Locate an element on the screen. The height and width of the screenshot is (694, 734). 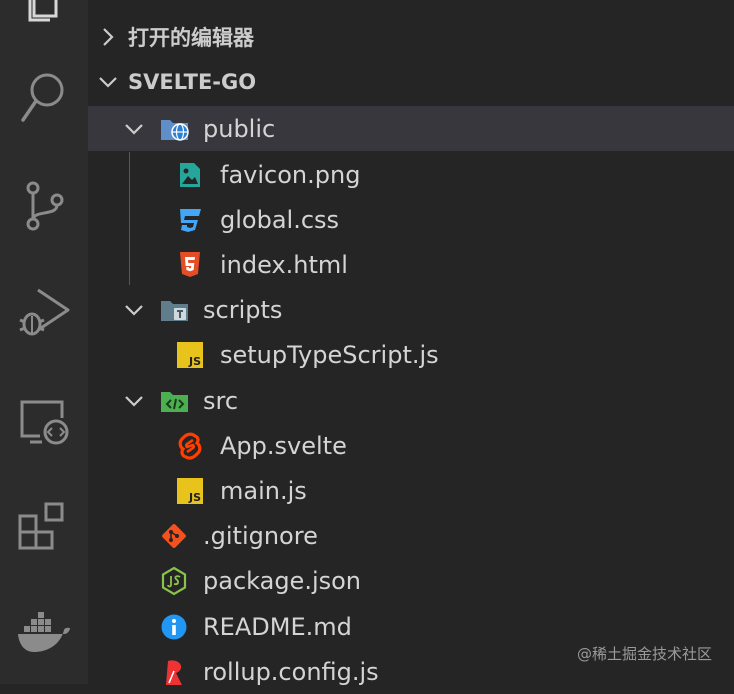
project-header: SVELTE-GO is located at coordinates (411, 82).